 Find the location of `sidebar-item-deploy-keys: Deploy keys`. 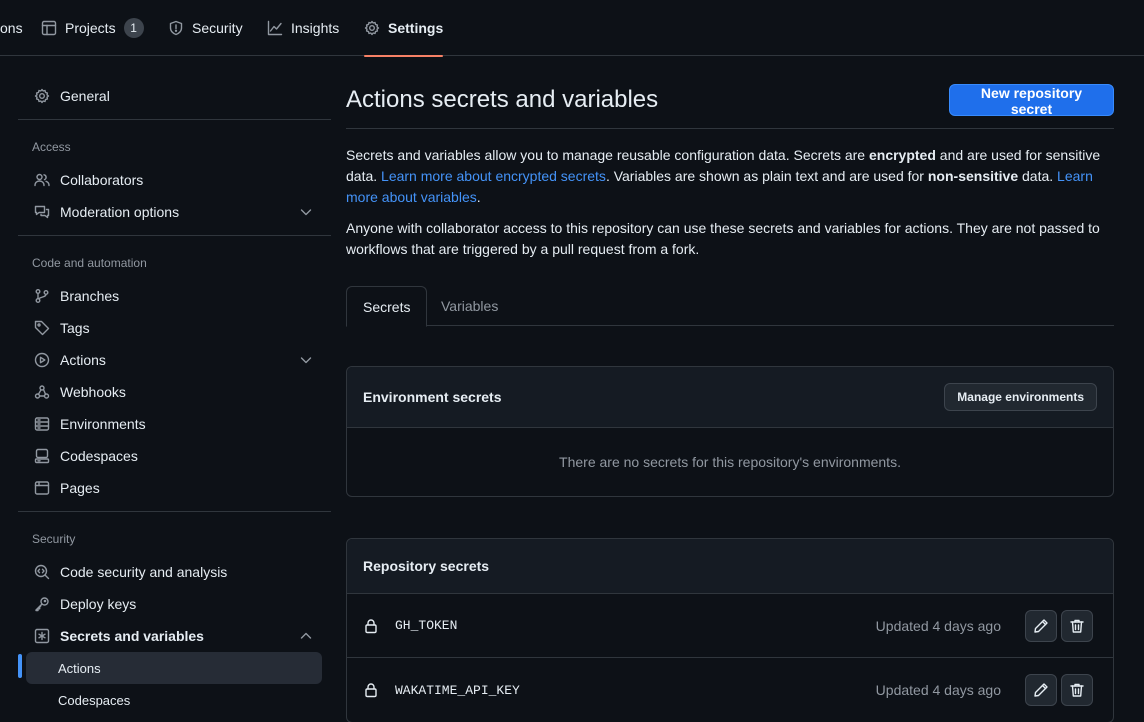

sidebar-item-deploy-keys: Deploy keys is located at coordinates (174, 604).